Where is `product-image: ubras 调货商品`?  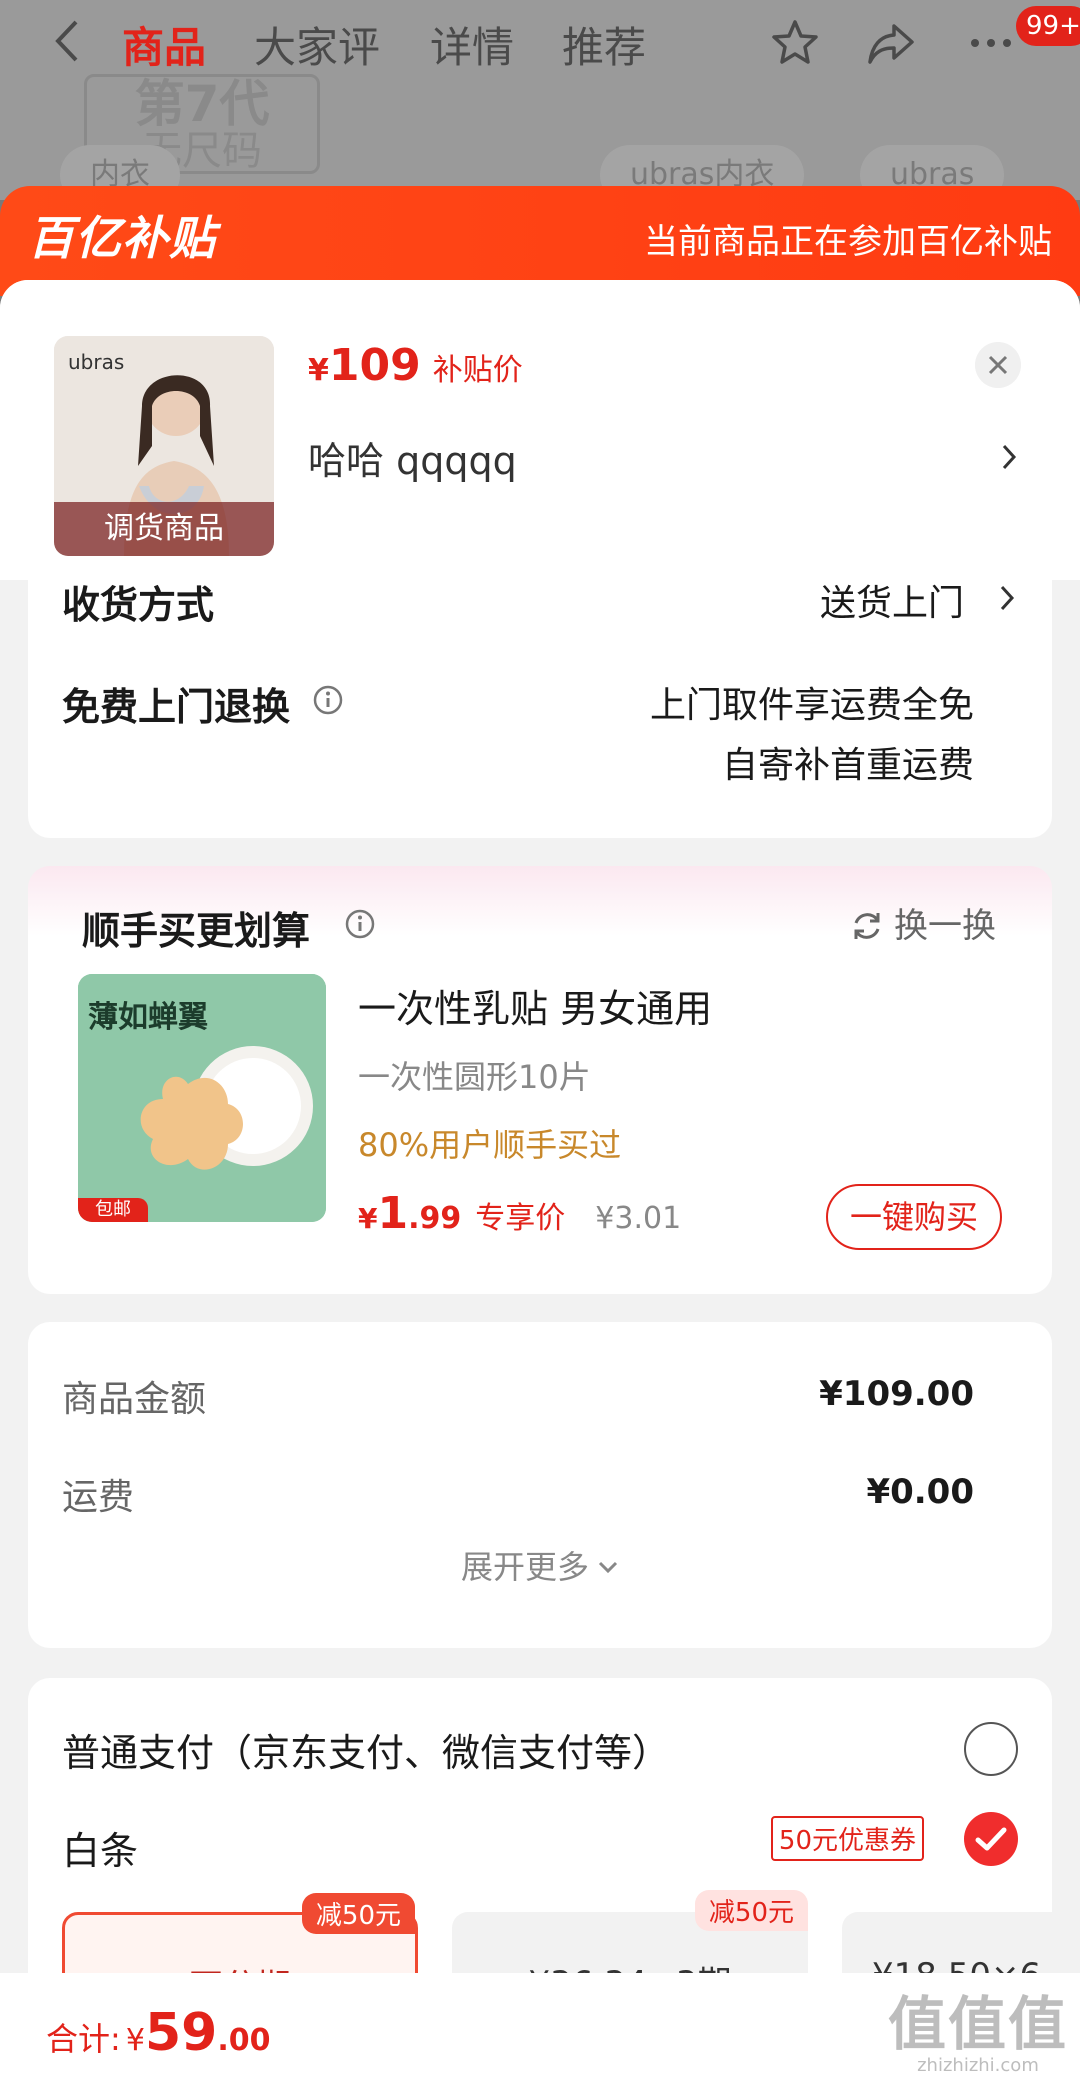 product-image: ubras 调货商品 is located at coordinates (164, 446).